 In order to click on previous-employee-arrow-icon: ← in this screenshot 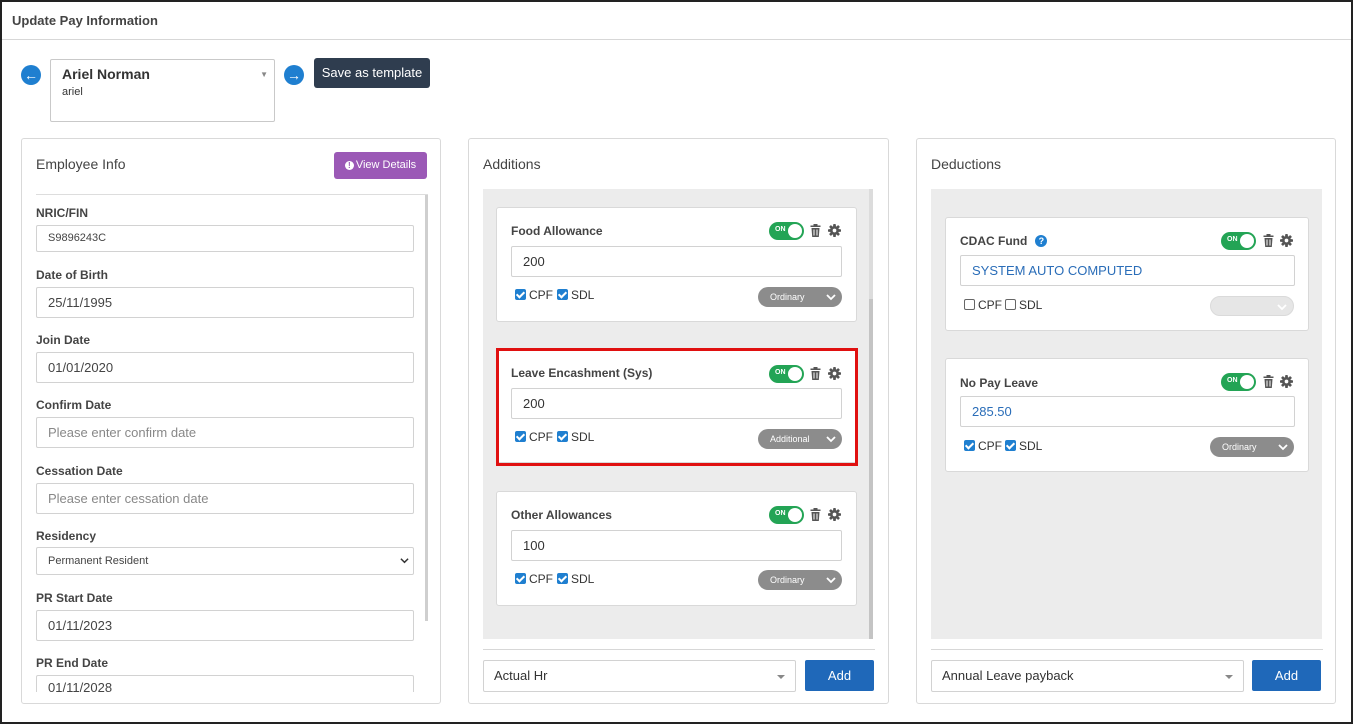, I will do `click(31, 75)`.